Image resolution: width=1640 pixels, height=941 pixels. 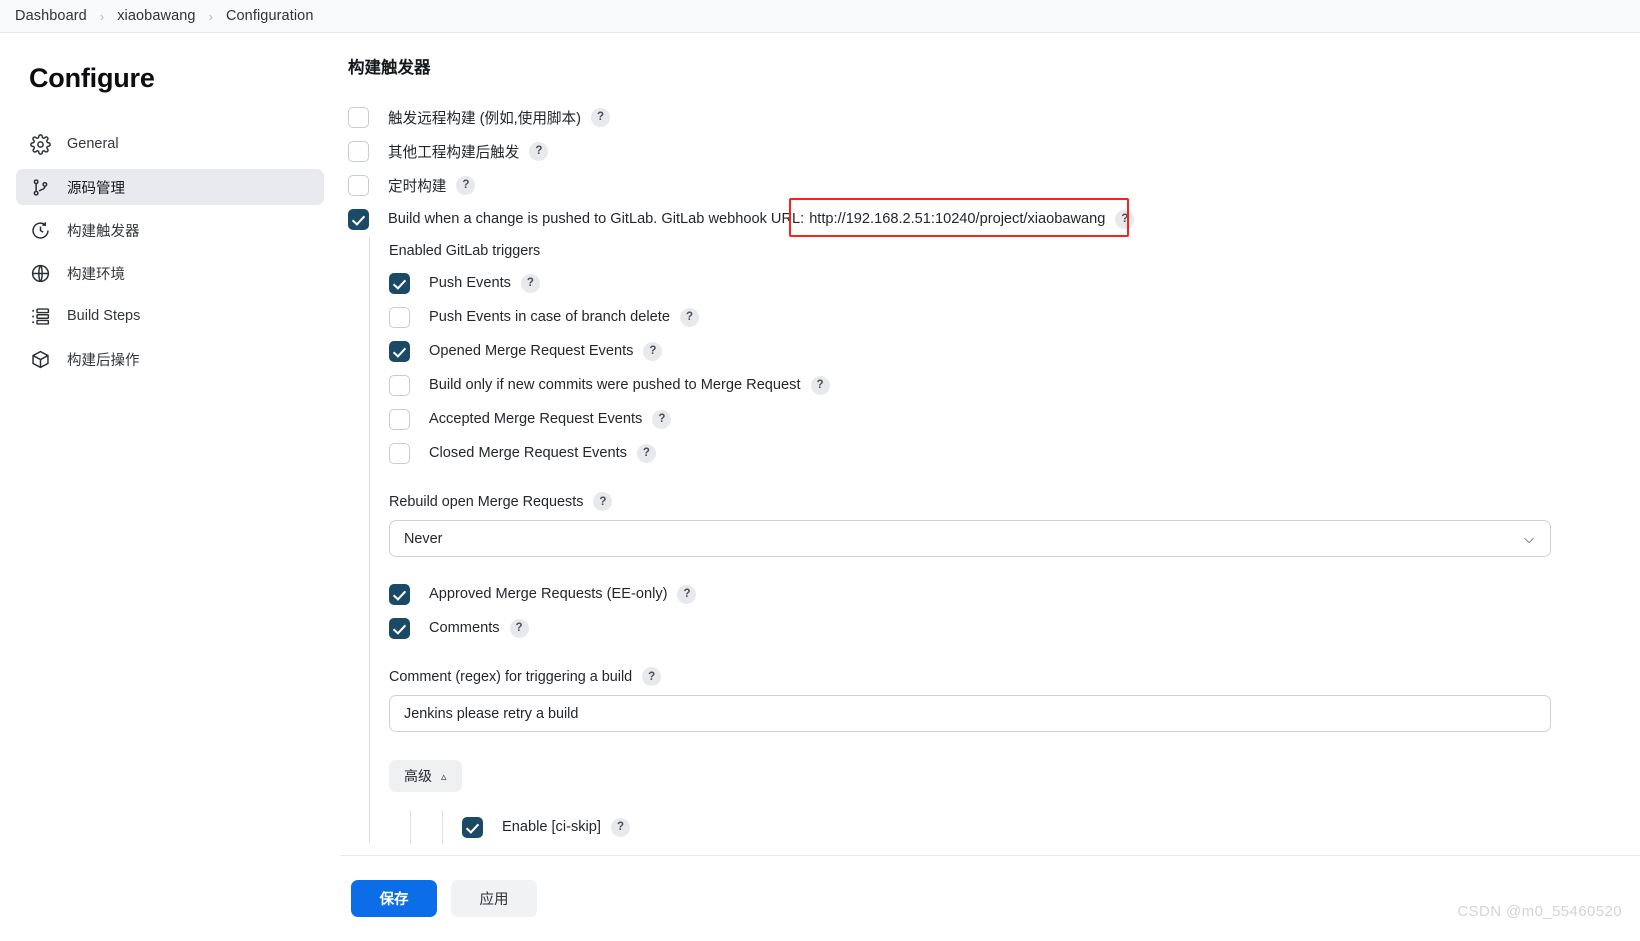 I want to click on checkbox-accepted-merge-request, so click(x=399, y=419).